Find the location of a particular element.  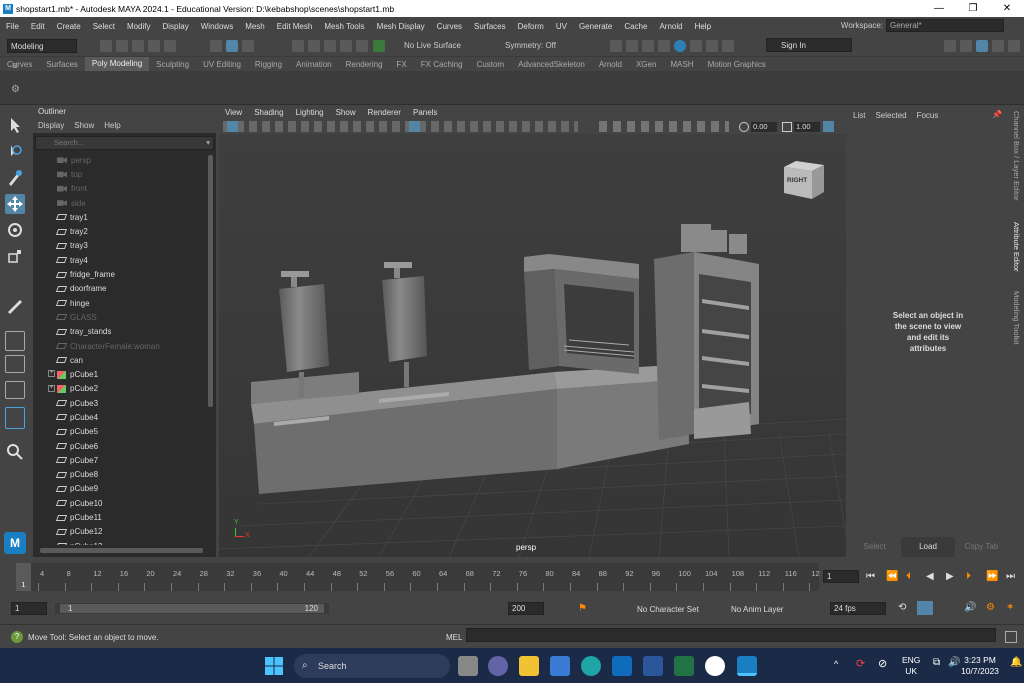

expand-icon: + is located at coordinates (51, 374).